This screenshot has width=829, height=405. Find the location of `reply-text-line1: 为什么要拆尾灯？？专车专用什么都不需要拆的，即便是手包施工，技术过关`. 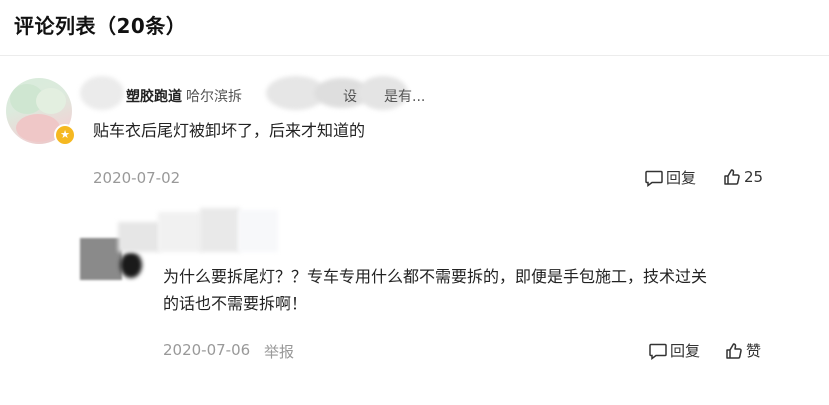

reply-text-line1: 为什么要拆尾灯？？专车专用什么都不需要拆的，即便是手包施工，技术过关 is located at coordinates (435, 276).